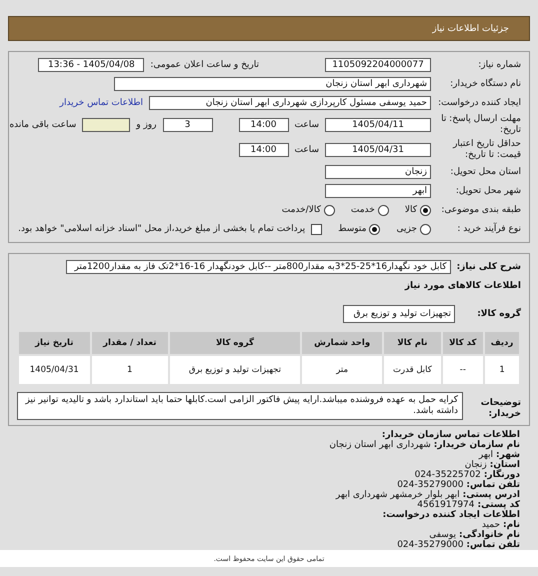 The width and height of the screenshot is (538, 576). What do you see at coordinates (146, 125) in the screenshot?
I see `field-label: روز و` at bounding box center [146, 125].